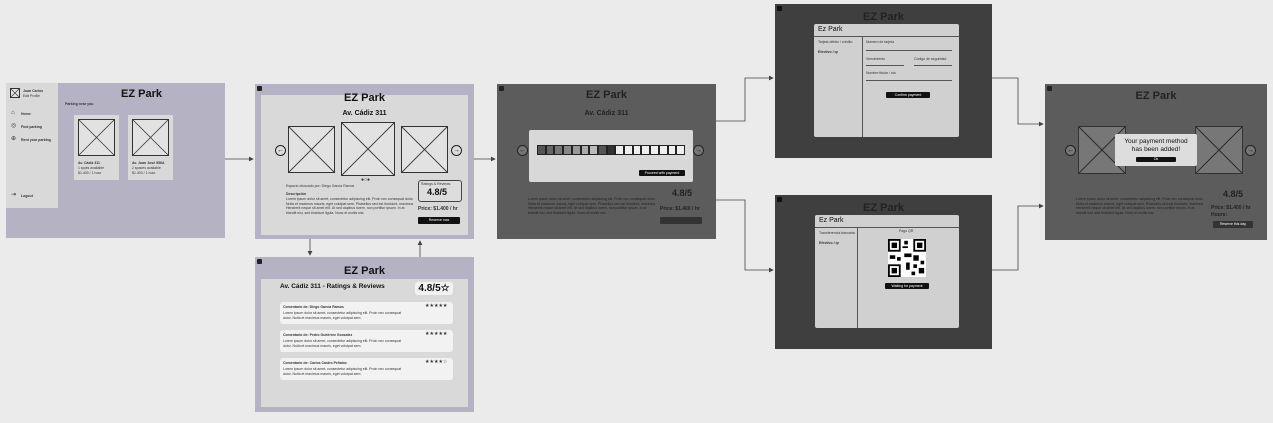  I want to click on arrow-card-success, so click(1018, 102).